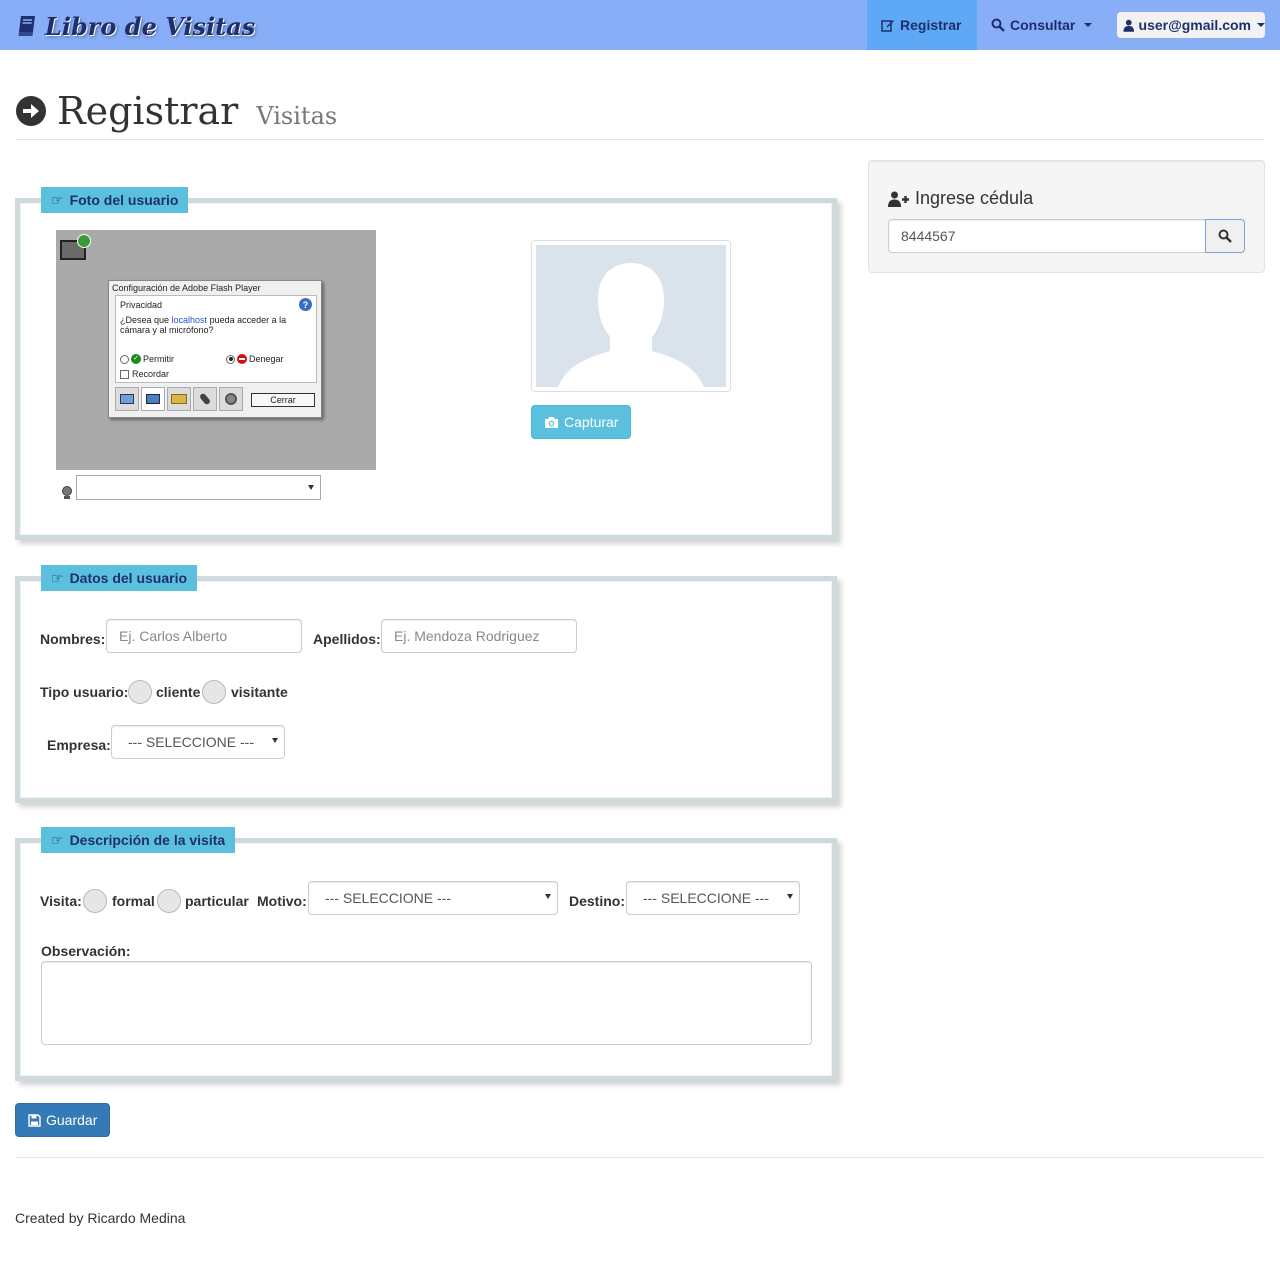 This screenshot has width=1280, height=1288. What do you see at coordinates (1066, 216) in the screenshot?
I see `id-search-panel: Ingrese cédula` at bounding box center [1066, 216].